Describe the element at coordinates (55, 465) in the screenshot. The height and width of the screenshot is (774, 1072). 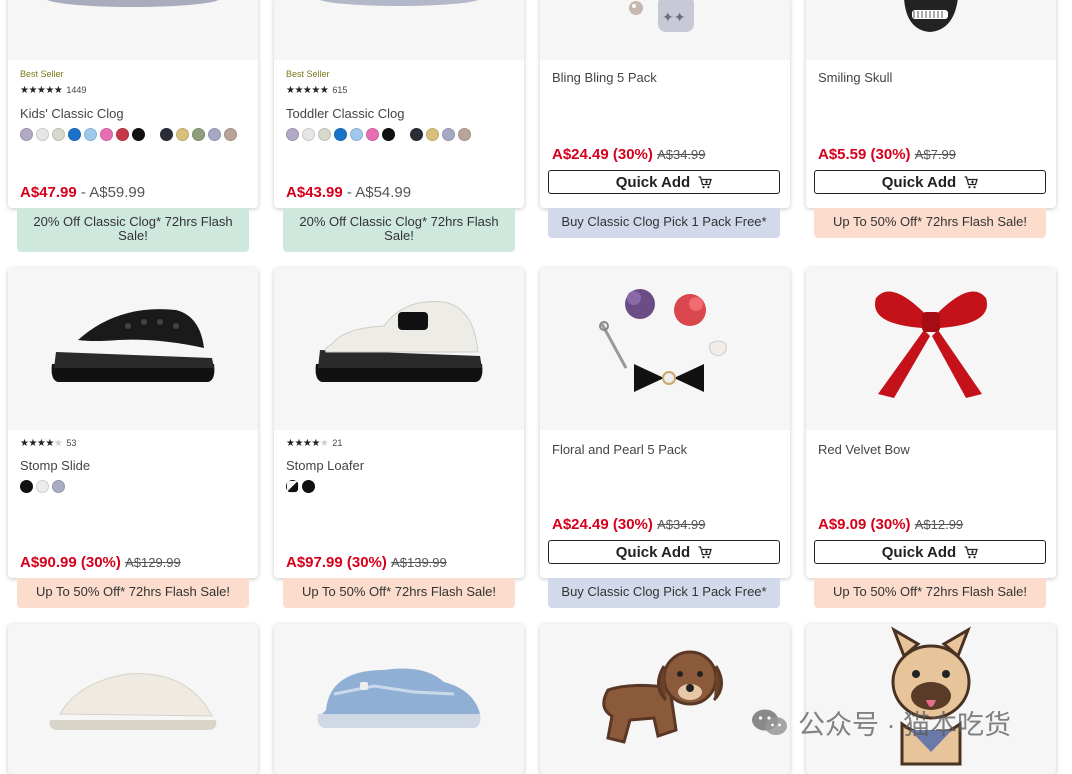
I see `product-name: Stomp Slide` at that location.